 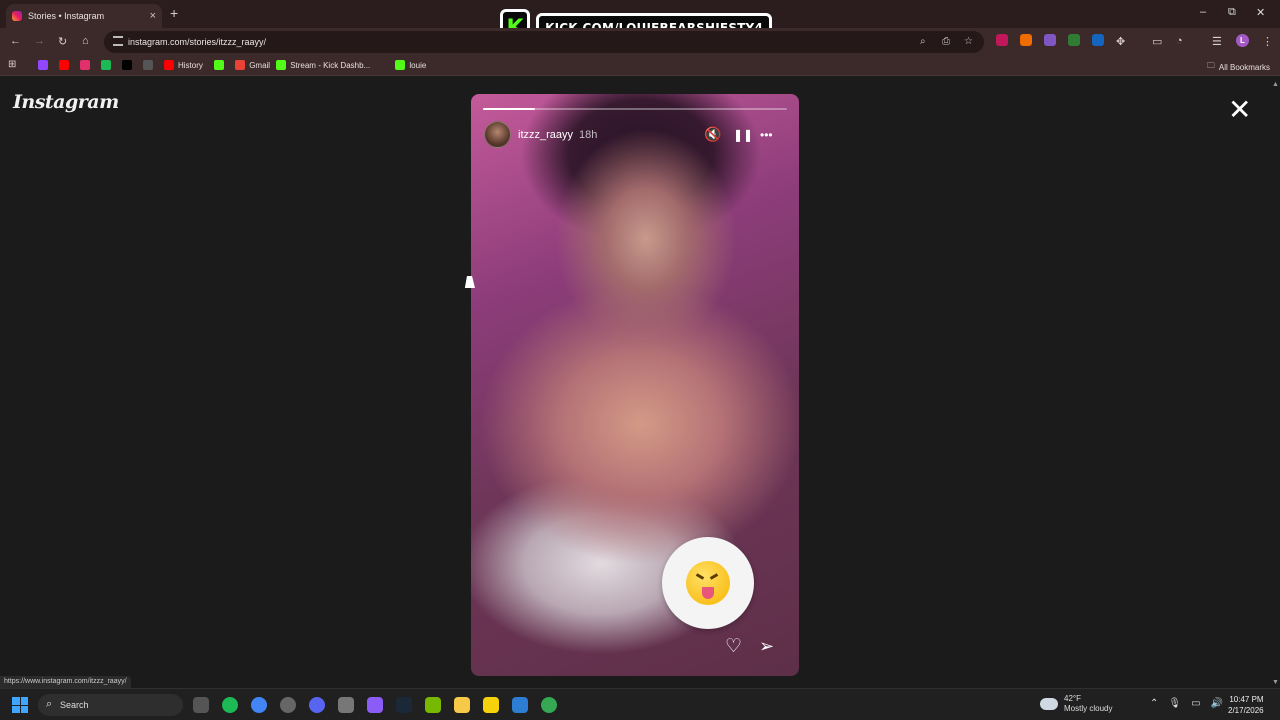 I want to click on story-username: itzzz_raayy, so click(x=545, y=135).